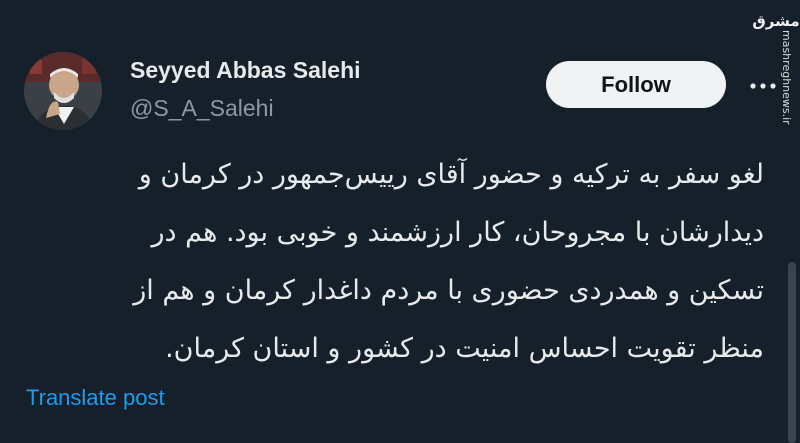  I want to click on author-name: Seyyed Abbas Salehi, so click(245, 70).